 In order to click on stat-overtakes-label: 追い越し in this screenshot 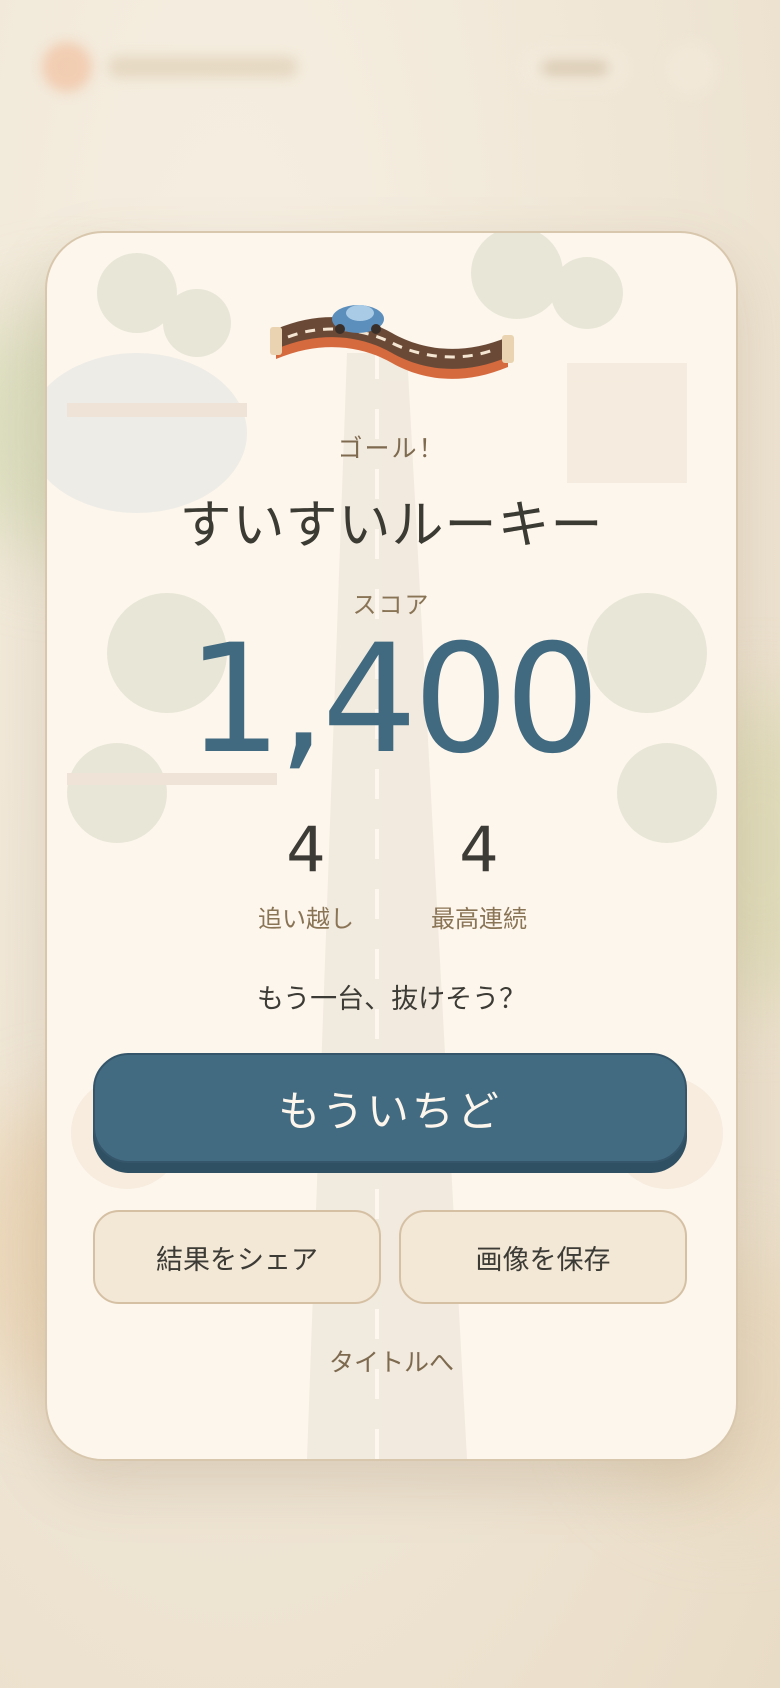, I will do `click(306, 919)`.